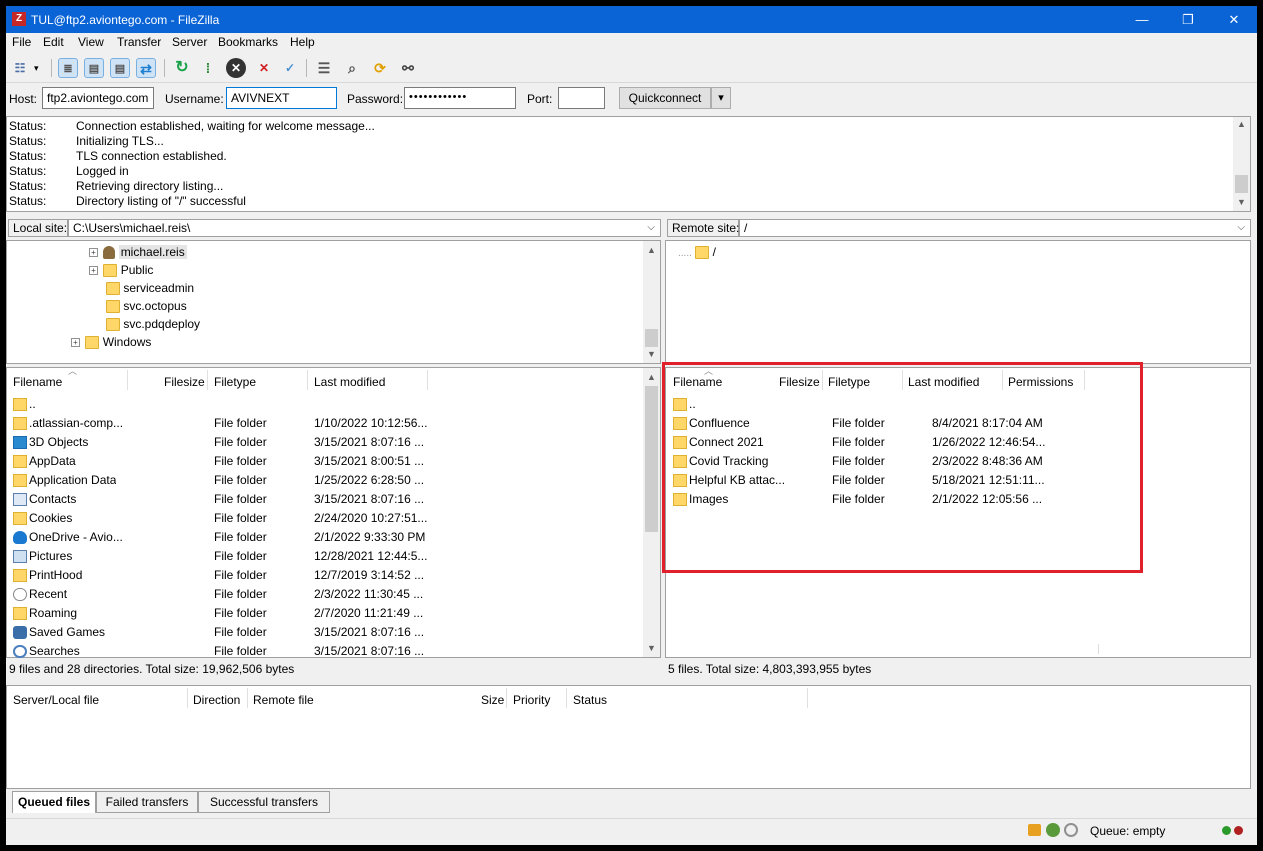 Image resolution: width=1263 pixels, height=851 pixels. I want to click on col-last-modified: Last modified, so click(349, 382).